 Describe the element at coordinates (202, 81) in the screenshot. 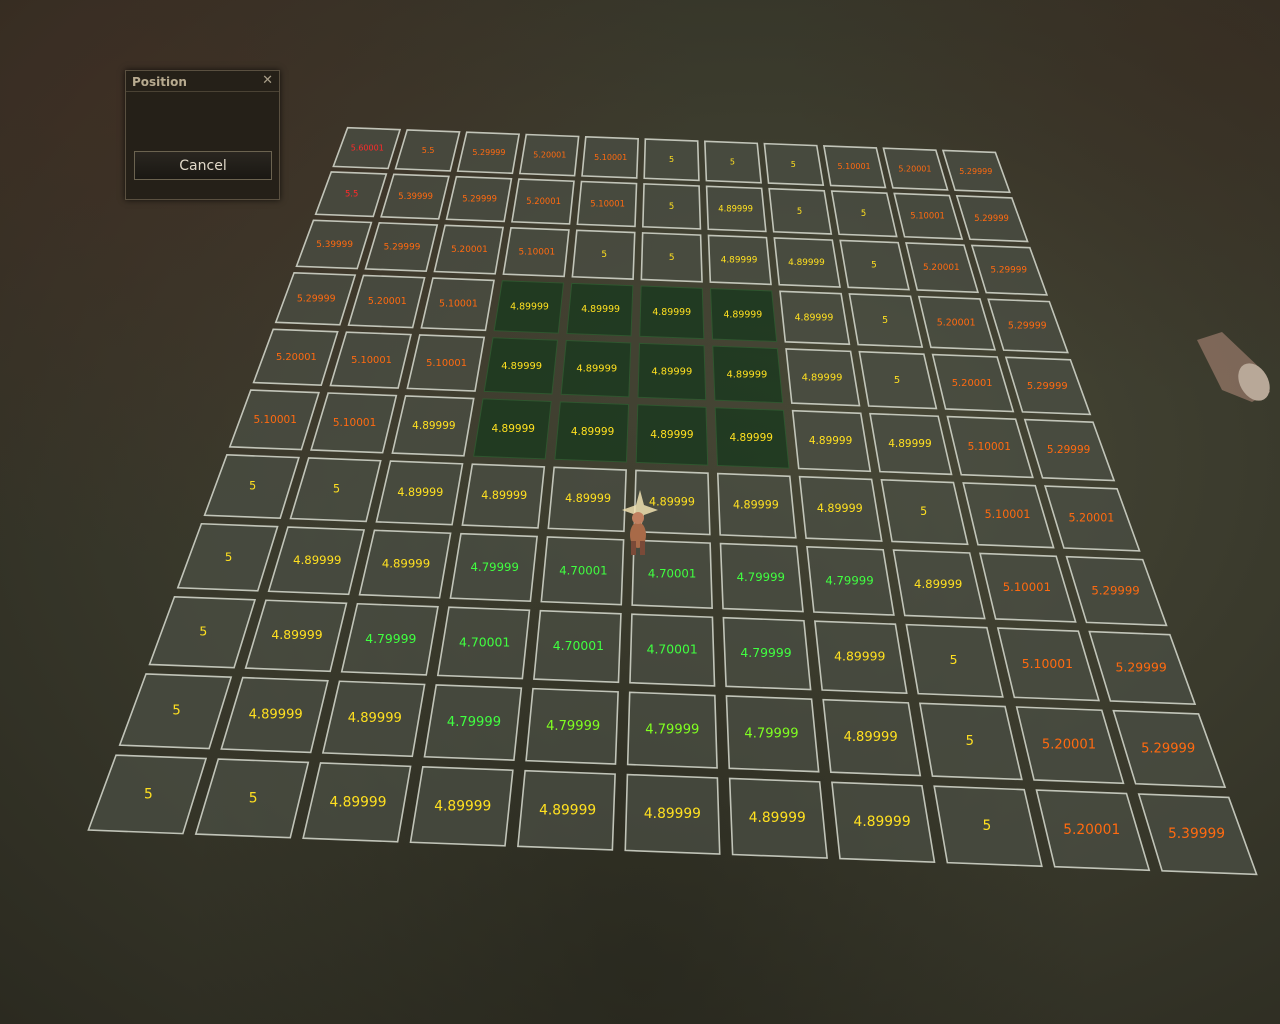

I see `dialog-header: Position ✕` at that location.